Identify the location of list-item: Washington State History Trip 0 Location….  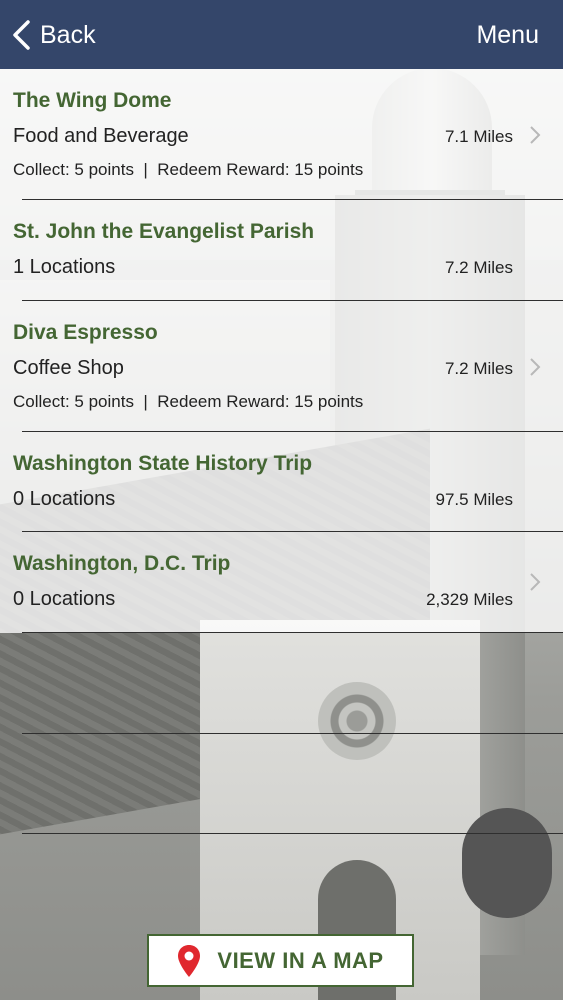
(281, 482).